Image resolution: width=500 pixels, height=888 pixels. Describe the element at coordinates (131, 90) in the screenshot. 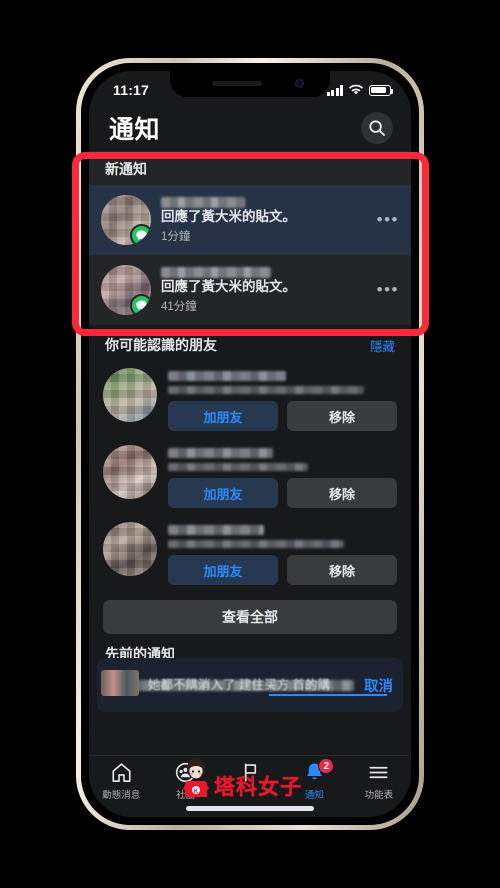

I see `status-time: 11:17` at that location.